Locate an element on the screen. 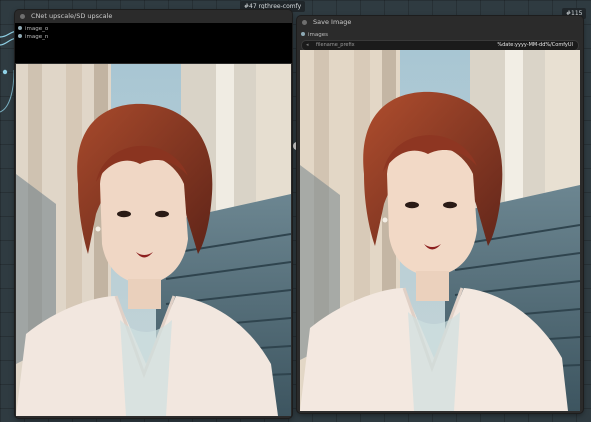 The height and width of the screenshot is (422, 591). save-image-node-title: Save Image is located at coordinates (332, 22).